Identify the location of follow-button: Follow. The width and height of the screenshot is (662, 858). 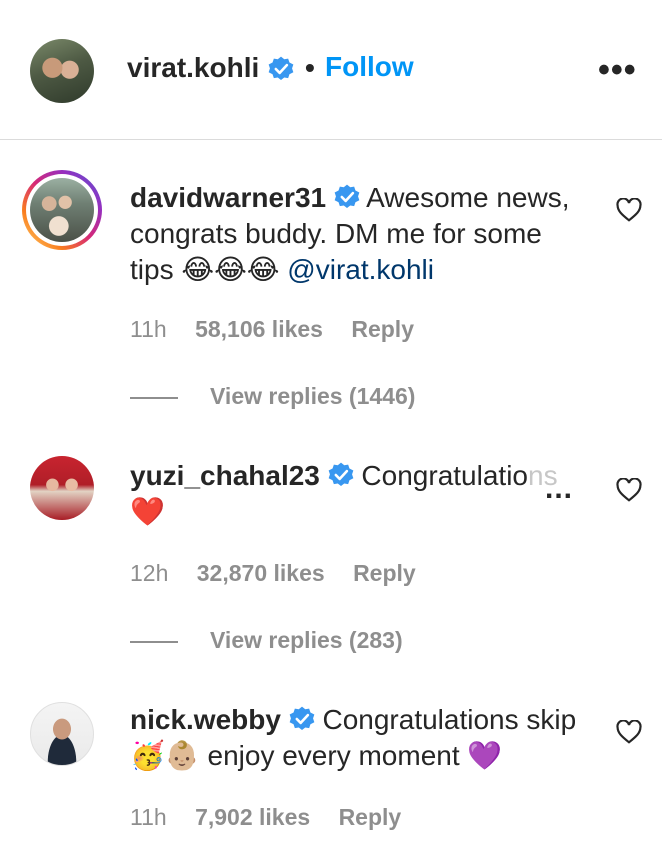
(369, 67).